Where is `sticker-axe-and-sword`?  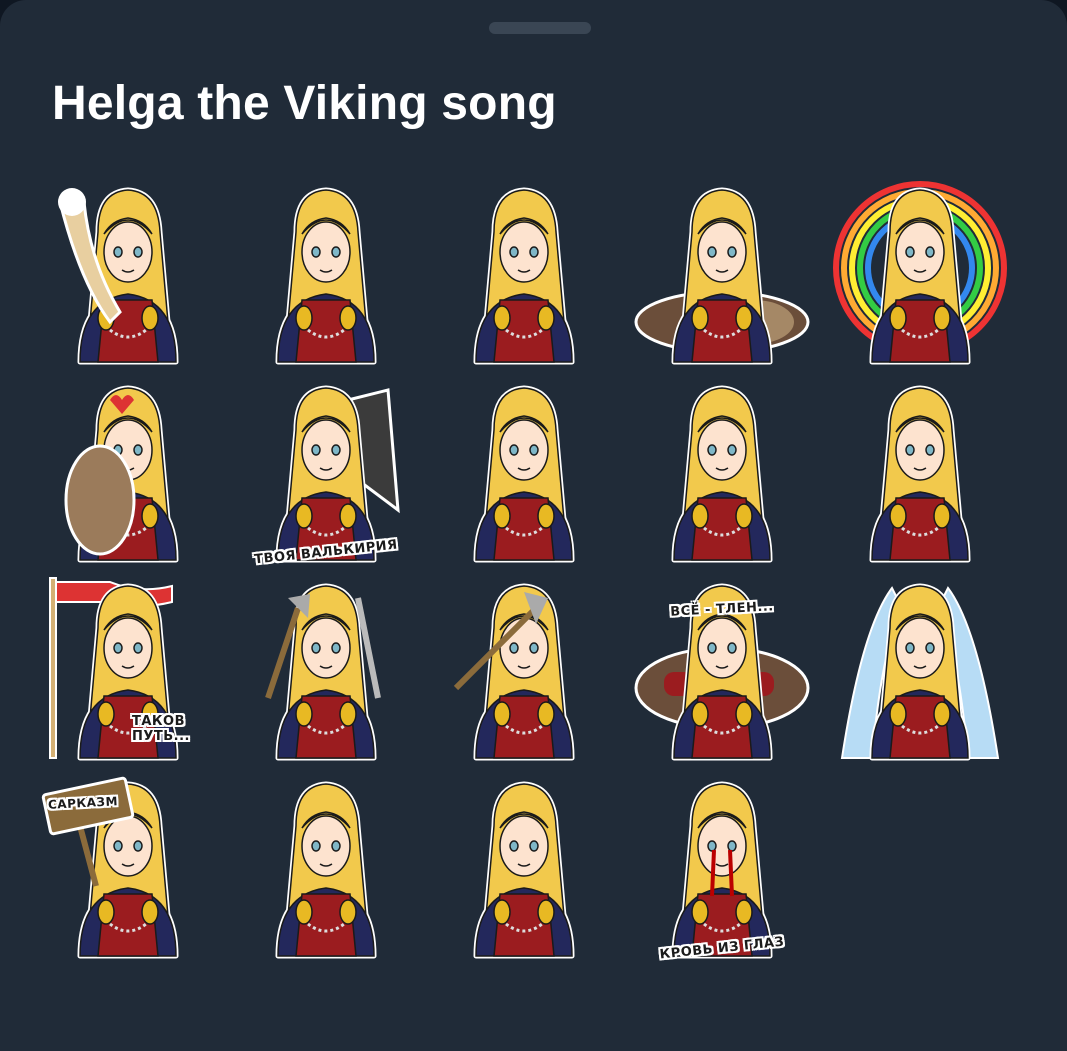 sticker-axe-and-sword is located at coordinates (326, 667).